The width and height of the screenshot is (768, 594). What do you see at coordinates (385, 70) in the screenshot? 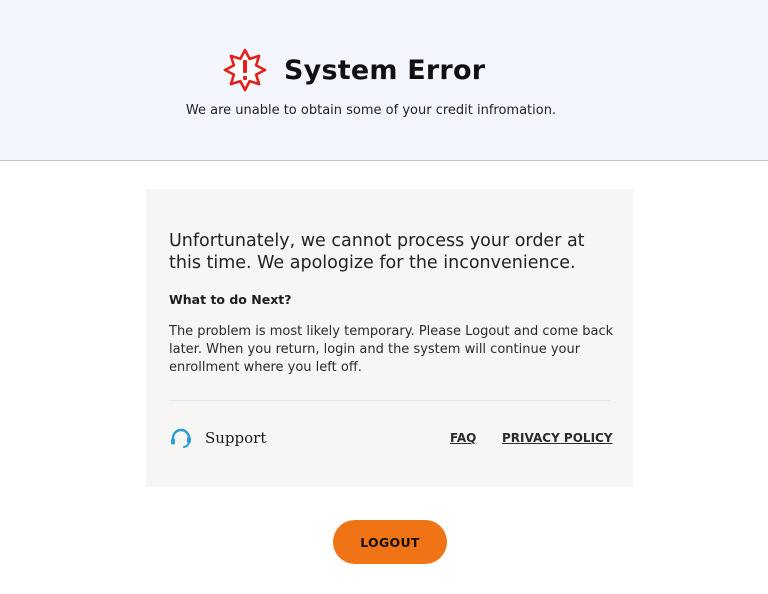
I see `page-title: System Error` at bounding box center [385, 70].